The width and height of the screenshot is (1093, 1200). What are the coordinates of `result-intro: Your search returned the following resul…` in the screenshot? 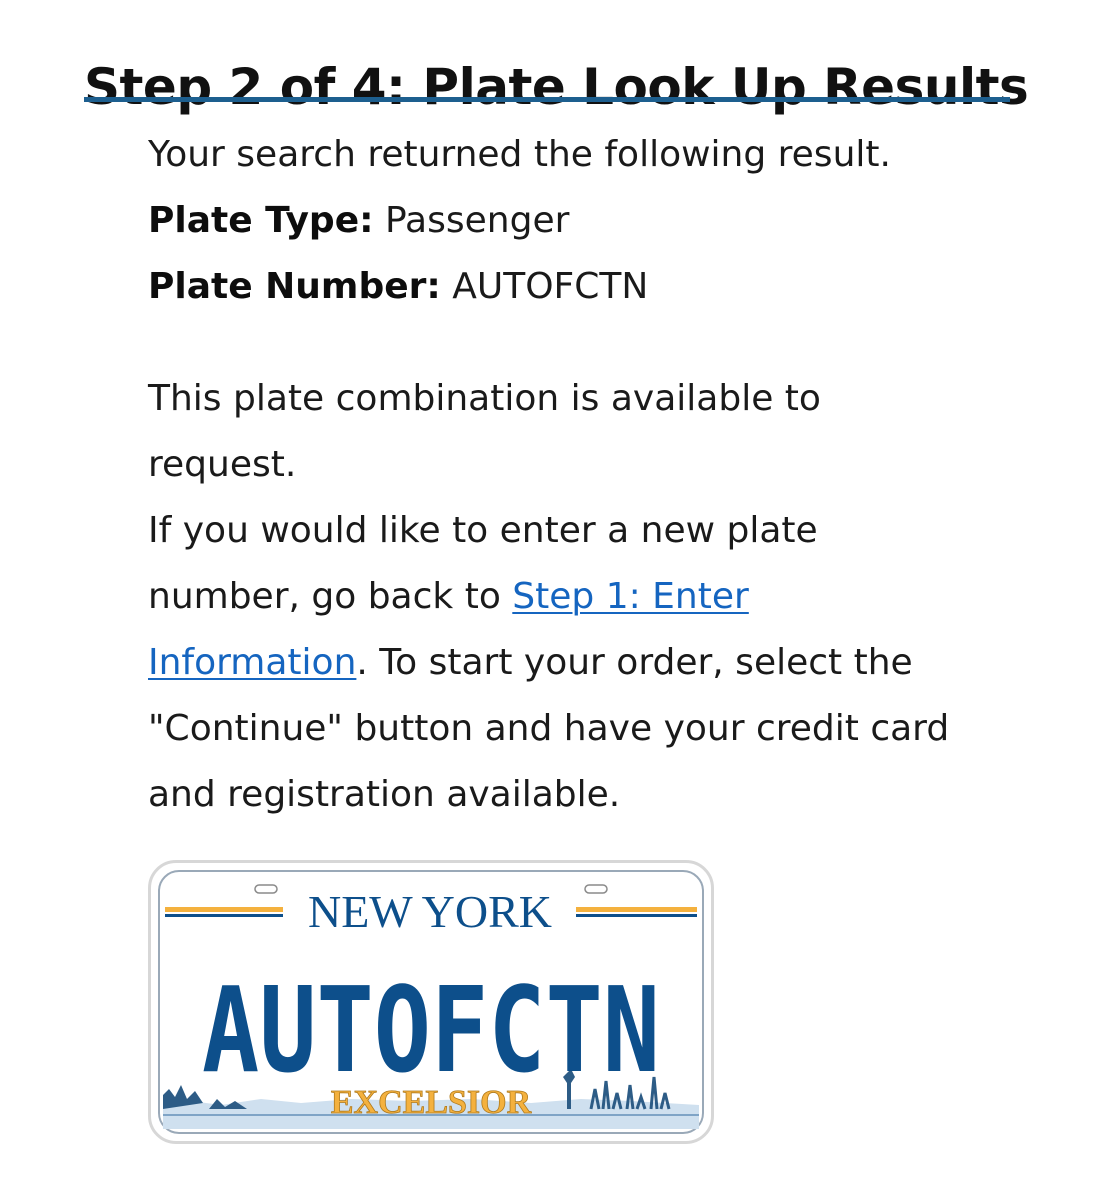 It's located at (519, 154).